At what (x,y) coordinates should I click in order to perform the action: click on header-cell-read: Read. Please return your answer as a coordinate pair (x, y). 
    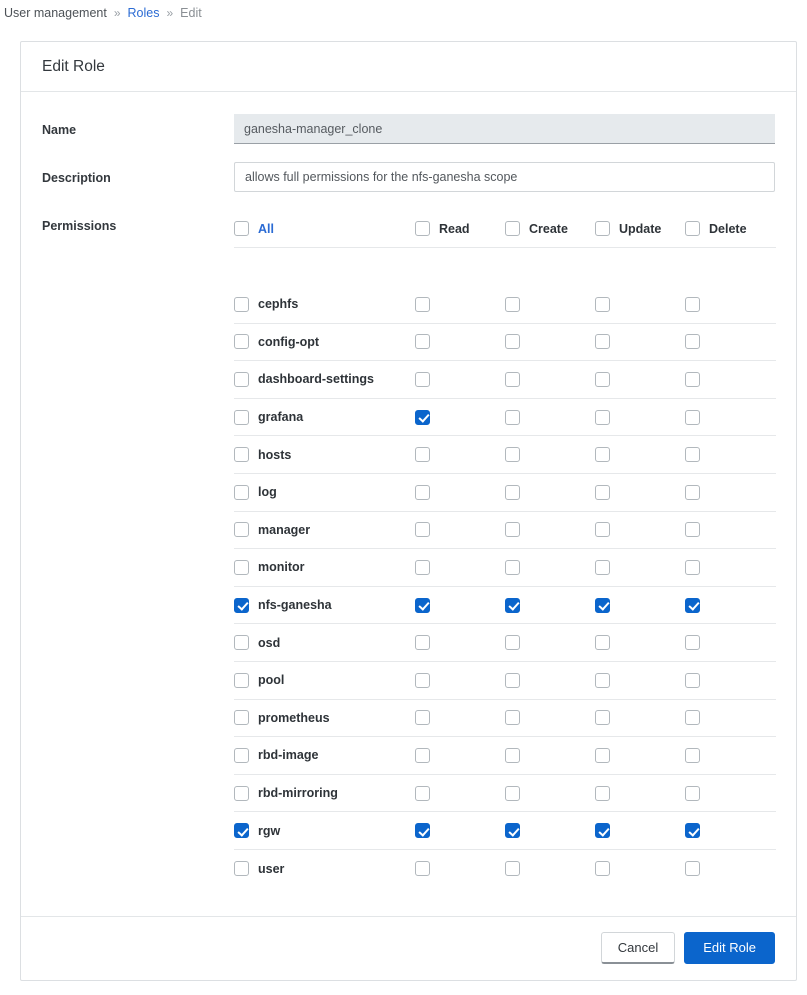
    Looking at the image, I should click on (460, 228).